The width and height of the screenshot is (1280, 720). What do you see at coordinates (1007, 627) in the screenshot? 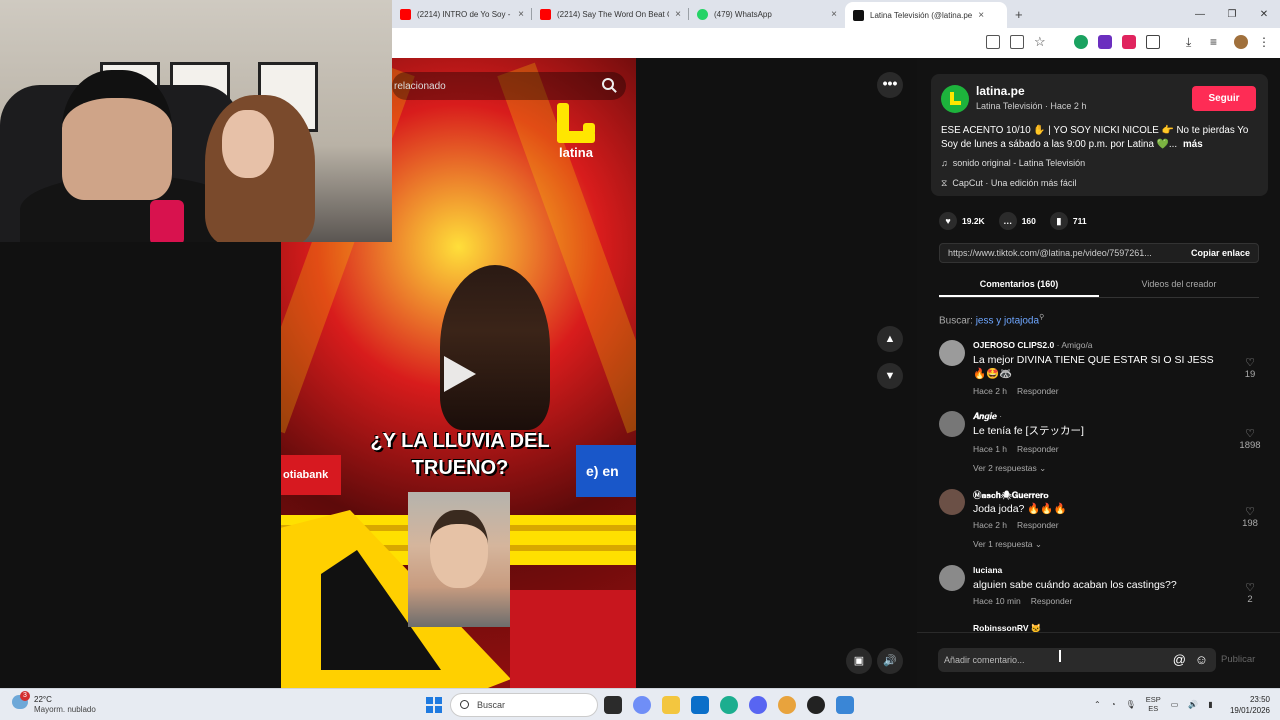
I see `commenter-name: RobinssonRV 🐱` at bounding box center [1007, 627].